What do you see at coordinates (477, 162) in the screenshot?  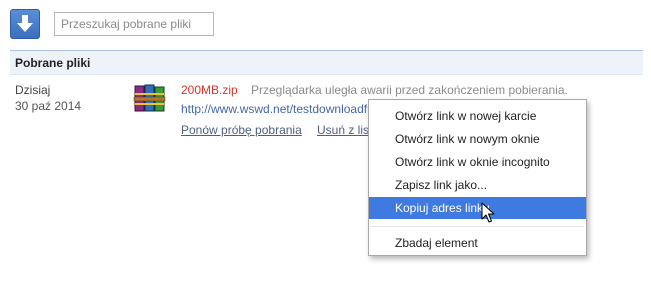 I see `menu-item-open-incognito: Otwórz link w oknie incognito` at bounding box center [477, 162].